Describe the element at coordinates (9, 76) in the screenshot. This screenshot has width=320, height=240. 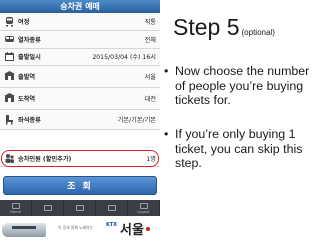
I see `departure-station-icon` at that location.